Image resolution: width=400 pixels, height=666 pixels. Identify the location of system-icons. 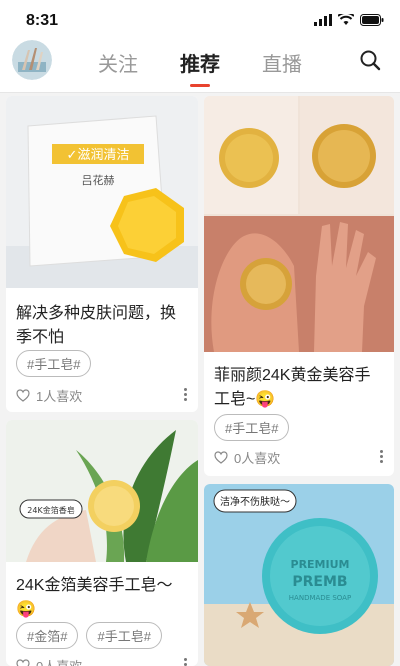
(349, 20).